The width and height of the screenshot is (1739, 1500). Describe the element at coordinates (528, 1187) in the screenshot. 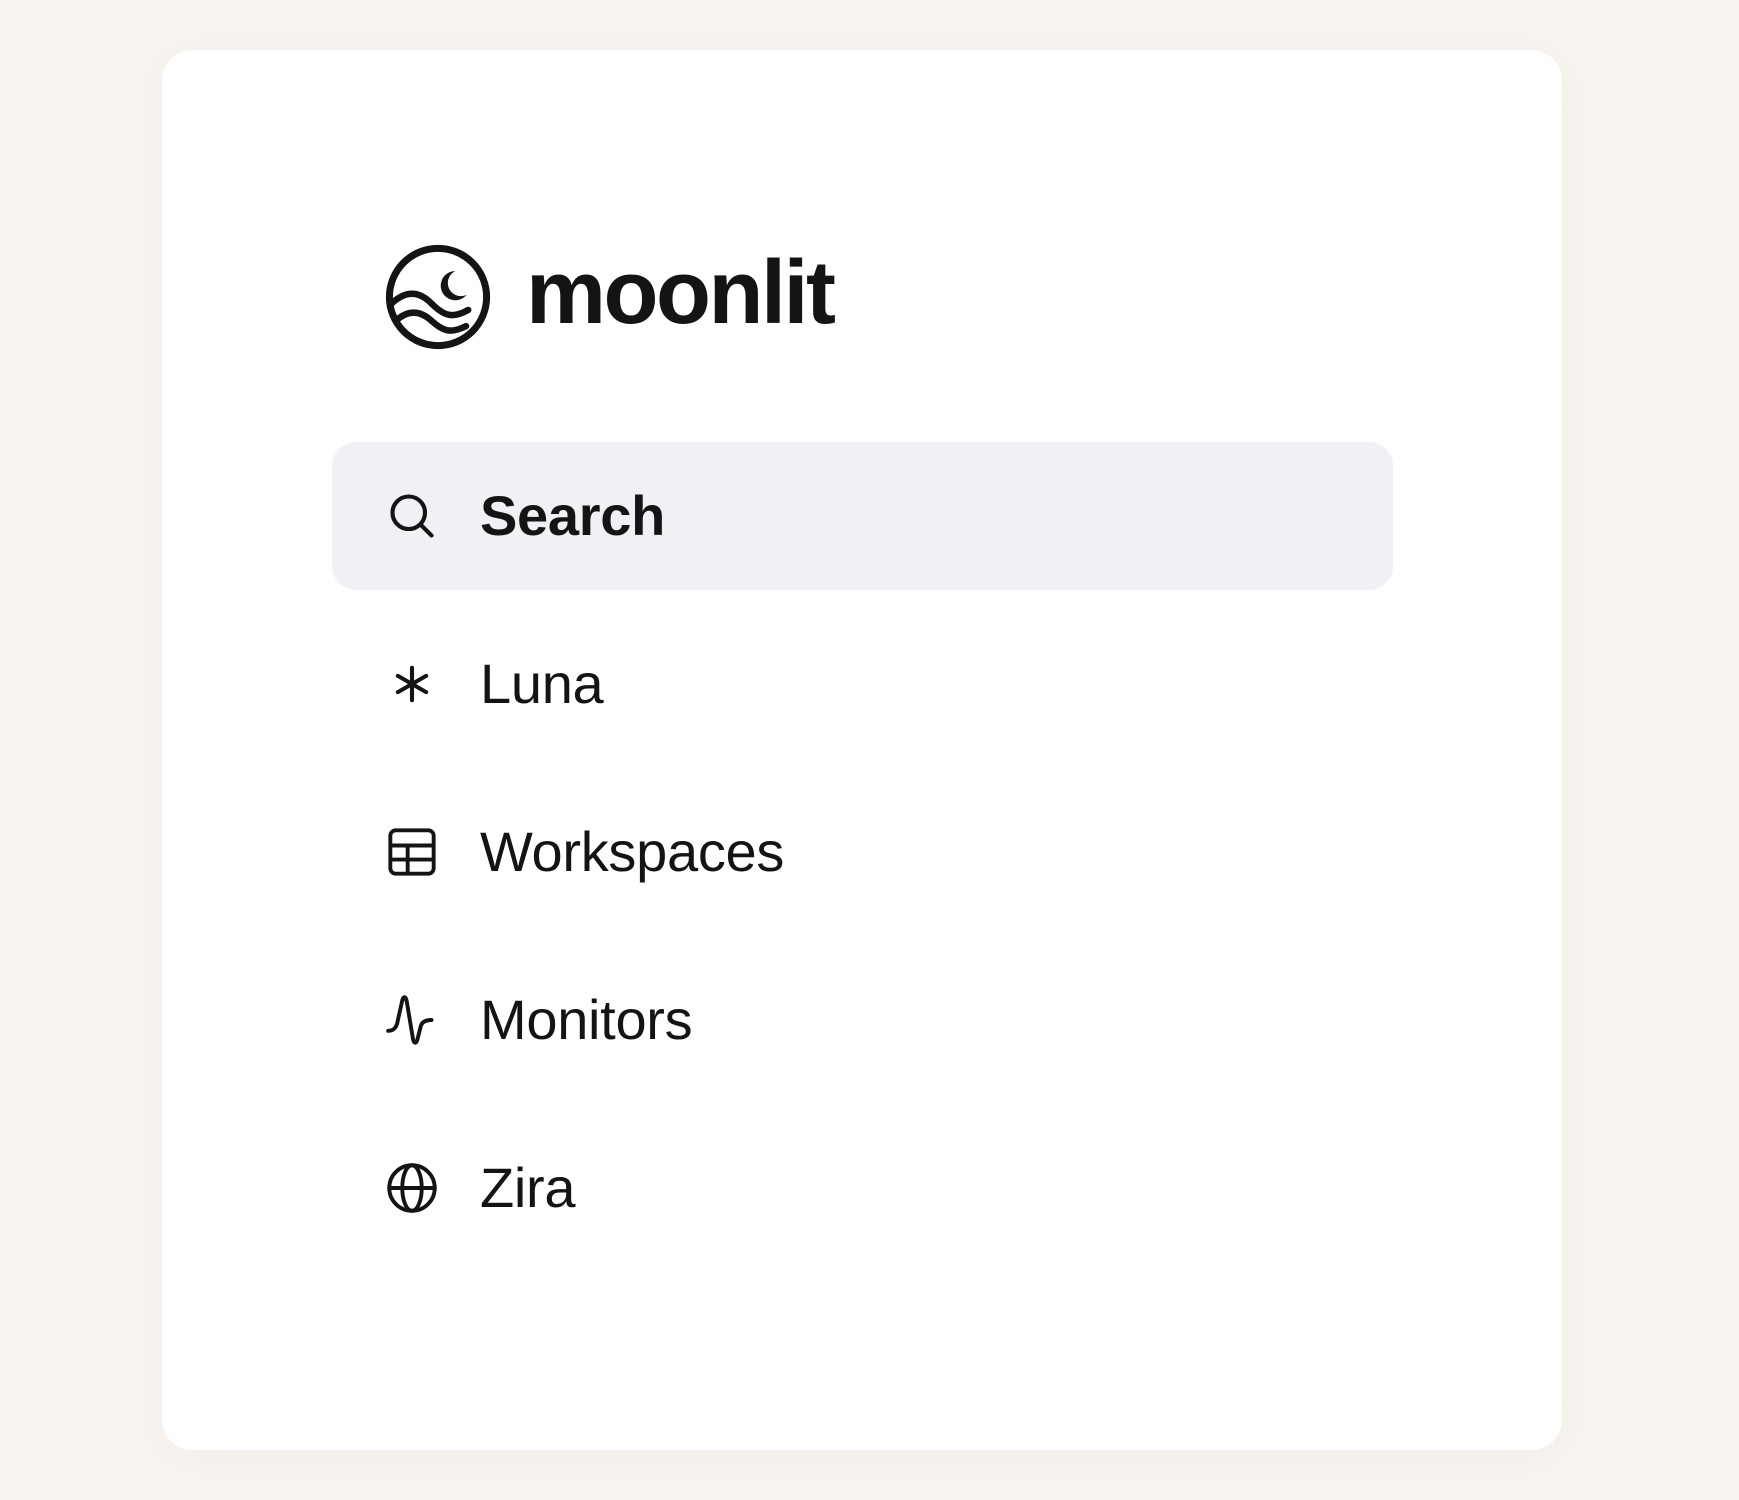

I see `nav-item-label: Zira` at that location.